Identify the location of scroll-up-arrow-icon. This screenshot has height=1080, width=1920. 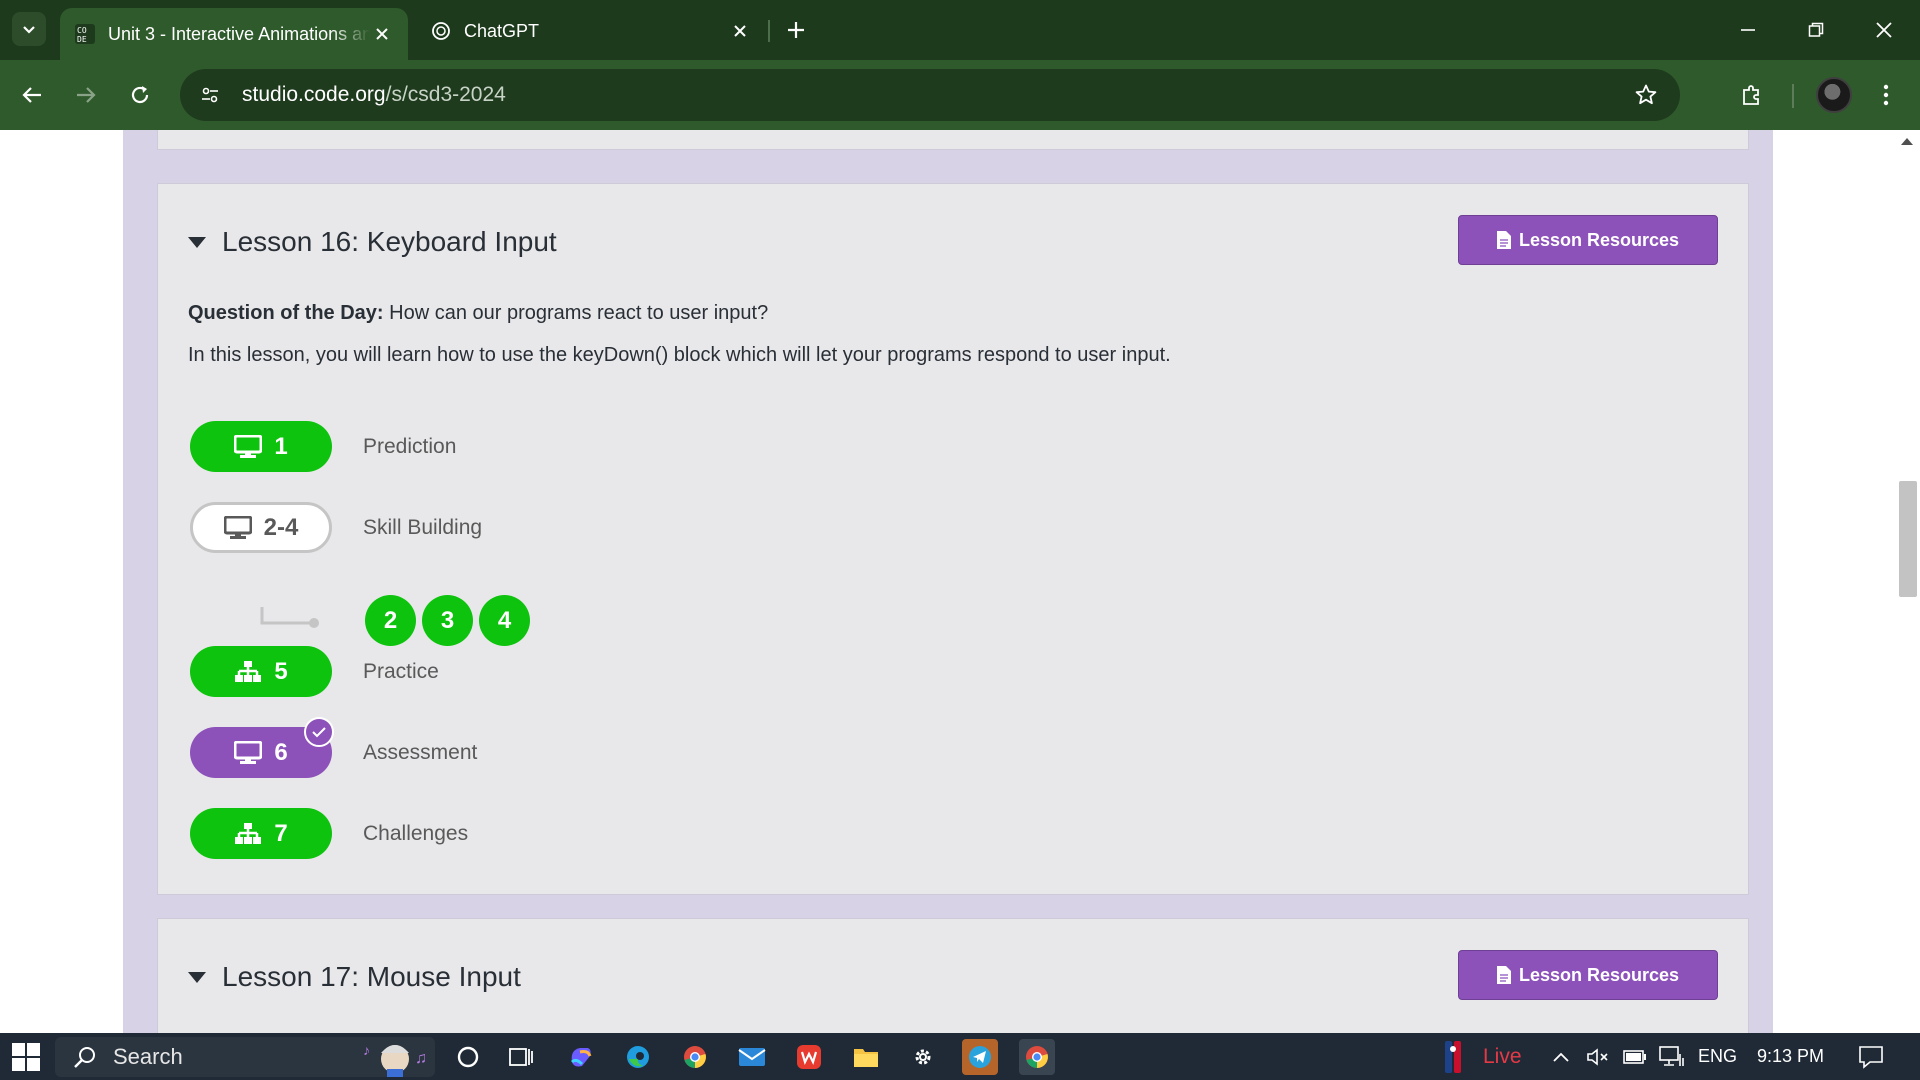
(1907, 141).